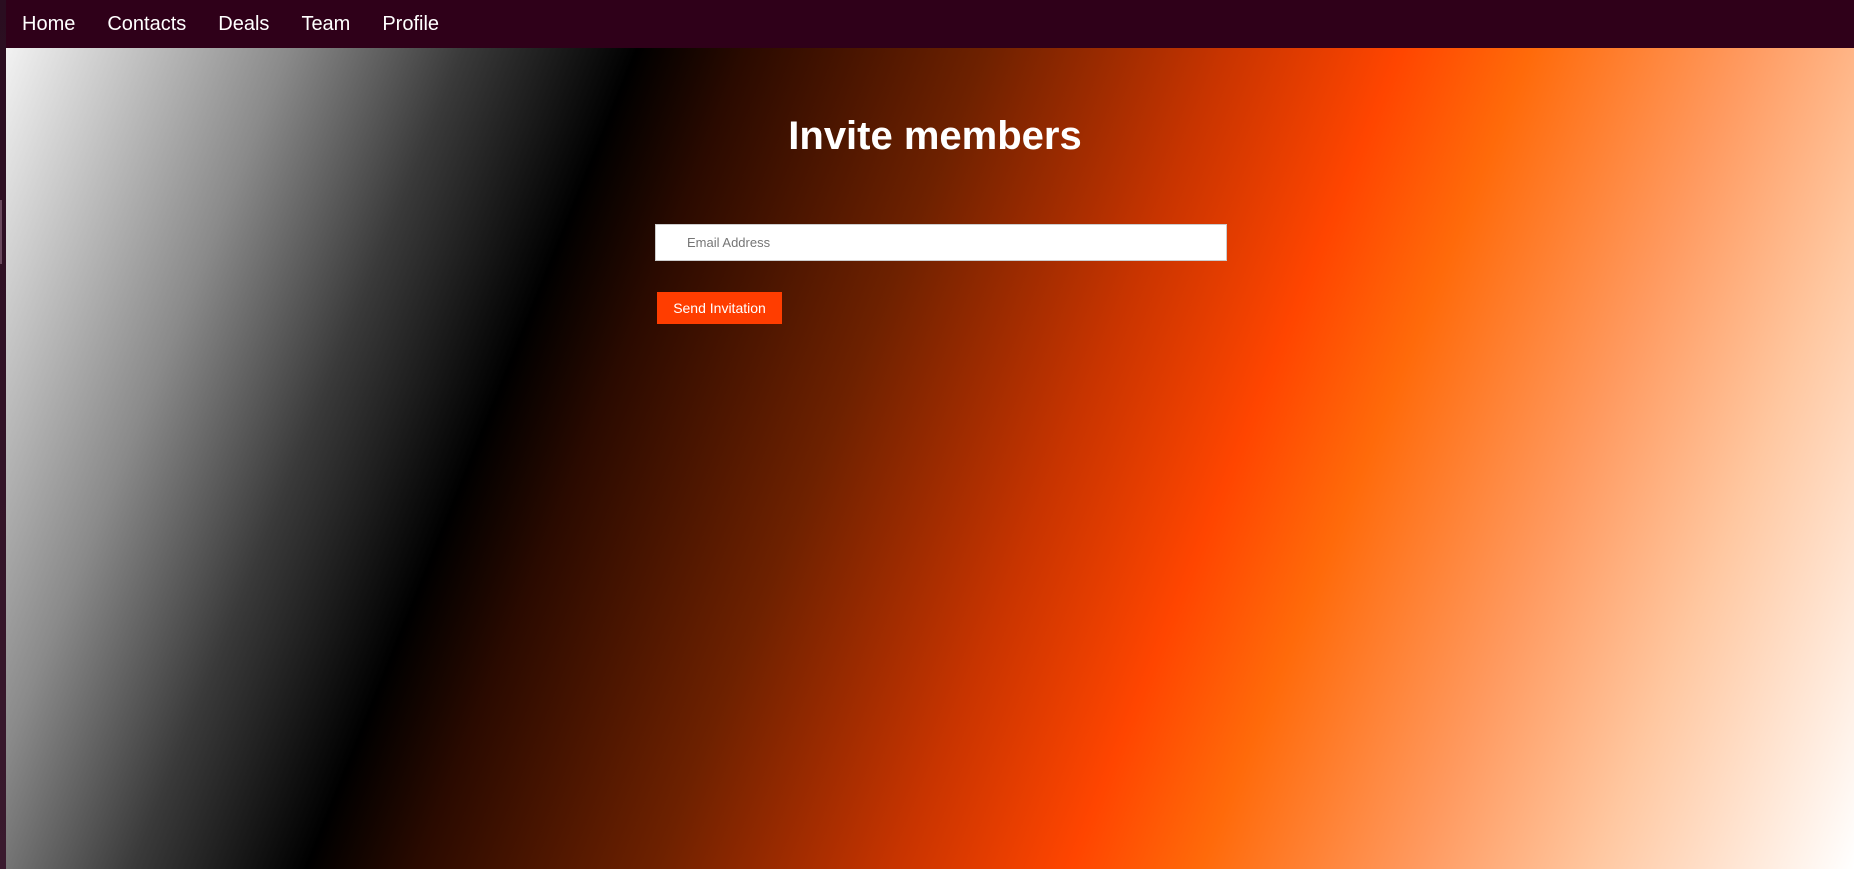 The height and width of the screenshot is (869, 1854). What do you see at coordinates (48, 24) in the screenshot?
I see `nav-link-home: Home` at bounding box center [48, 24].